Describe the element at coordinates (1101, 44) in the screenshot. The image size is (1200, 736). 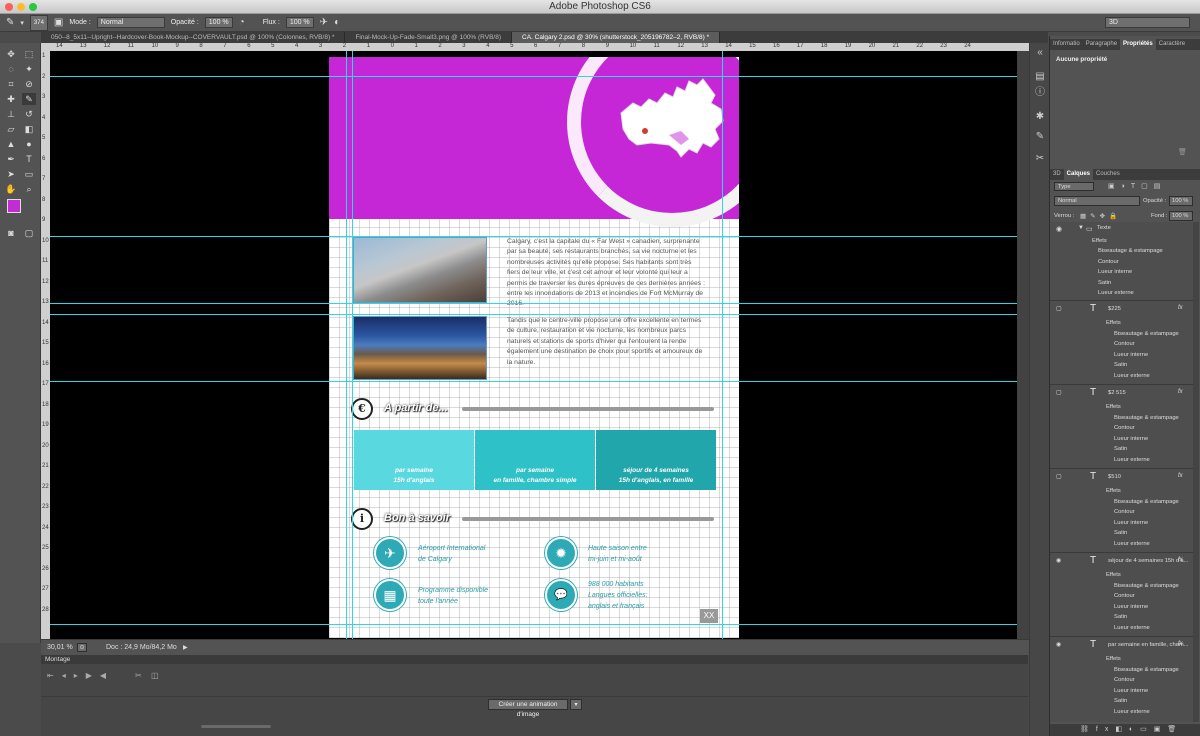
I see `tab-paragraph: Paragraphe` at that location.